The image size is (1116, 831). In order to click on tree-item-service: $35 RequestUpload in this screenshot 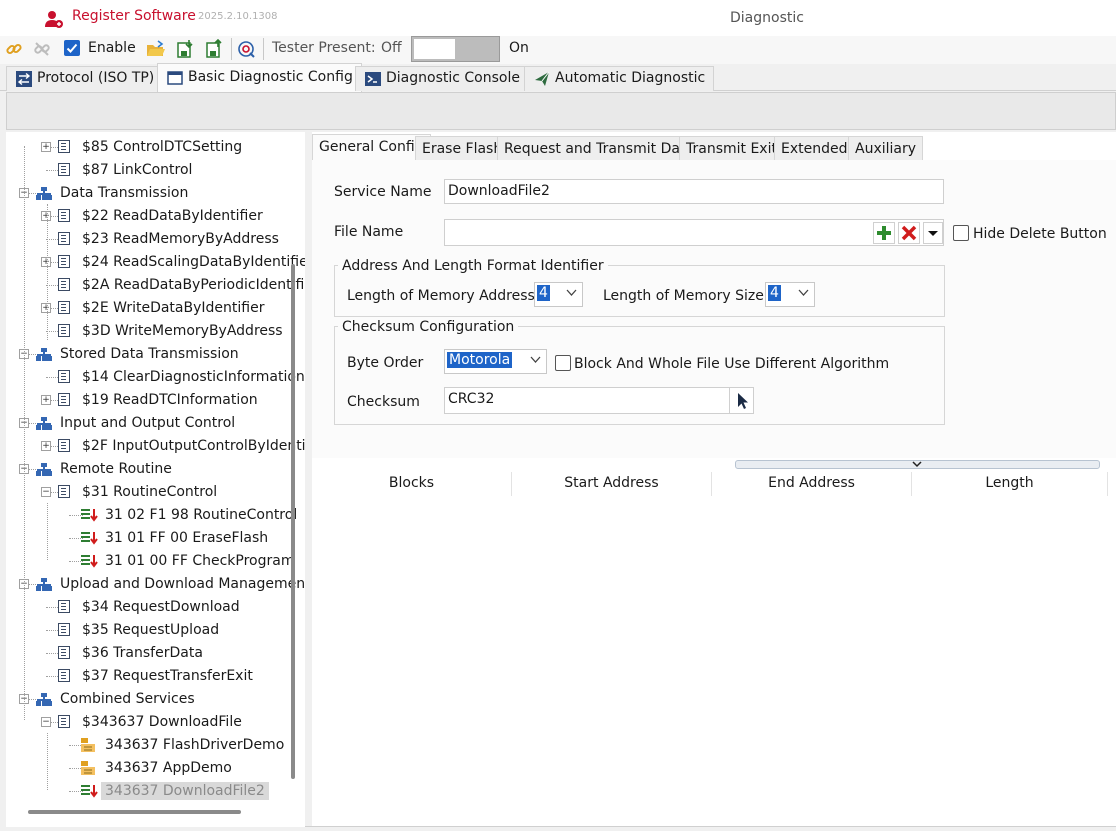, I will do `click(150, 630)`.